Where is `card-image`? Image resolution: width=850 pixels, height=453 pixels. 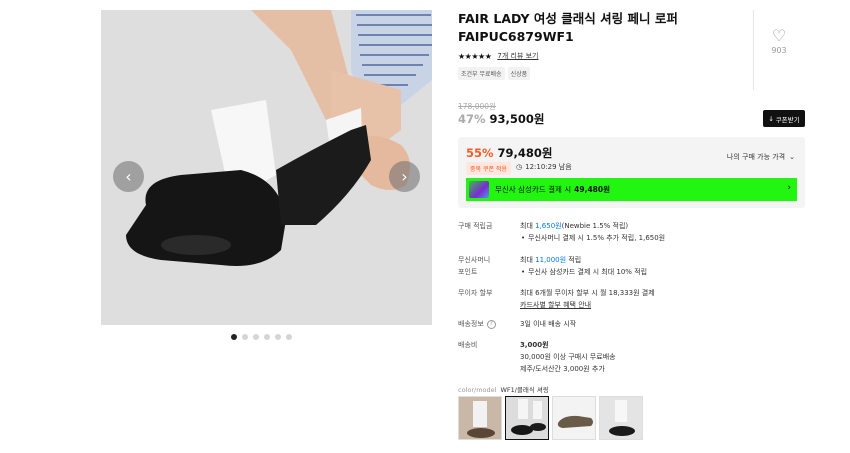 card-image is located at coordinates (479, 189).